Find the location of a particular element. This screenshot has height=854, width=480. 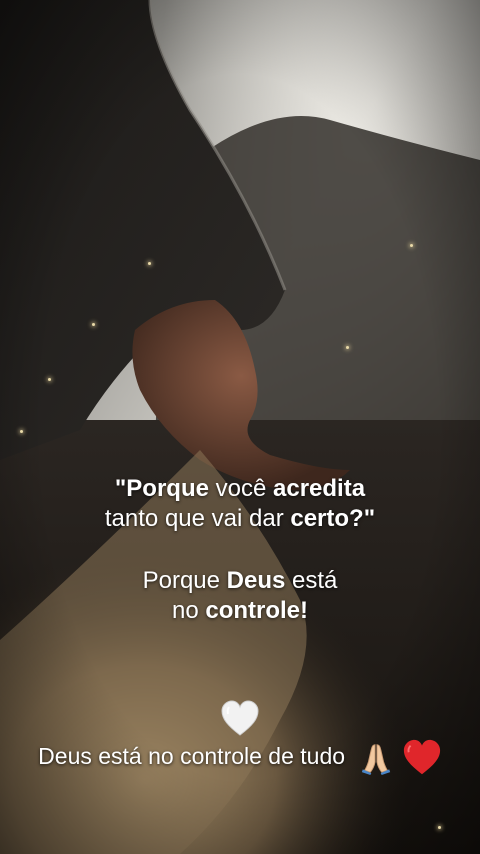

answer-line-1: Porque Deus está is located at coordinates (240, 580).